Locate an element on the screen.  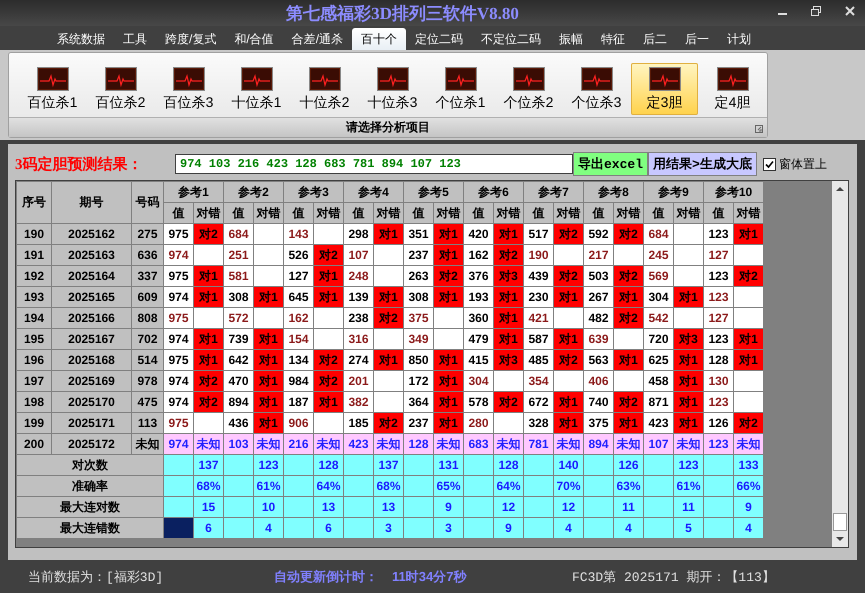
table-cell: 2025169 is located at coordinates (92, 381).